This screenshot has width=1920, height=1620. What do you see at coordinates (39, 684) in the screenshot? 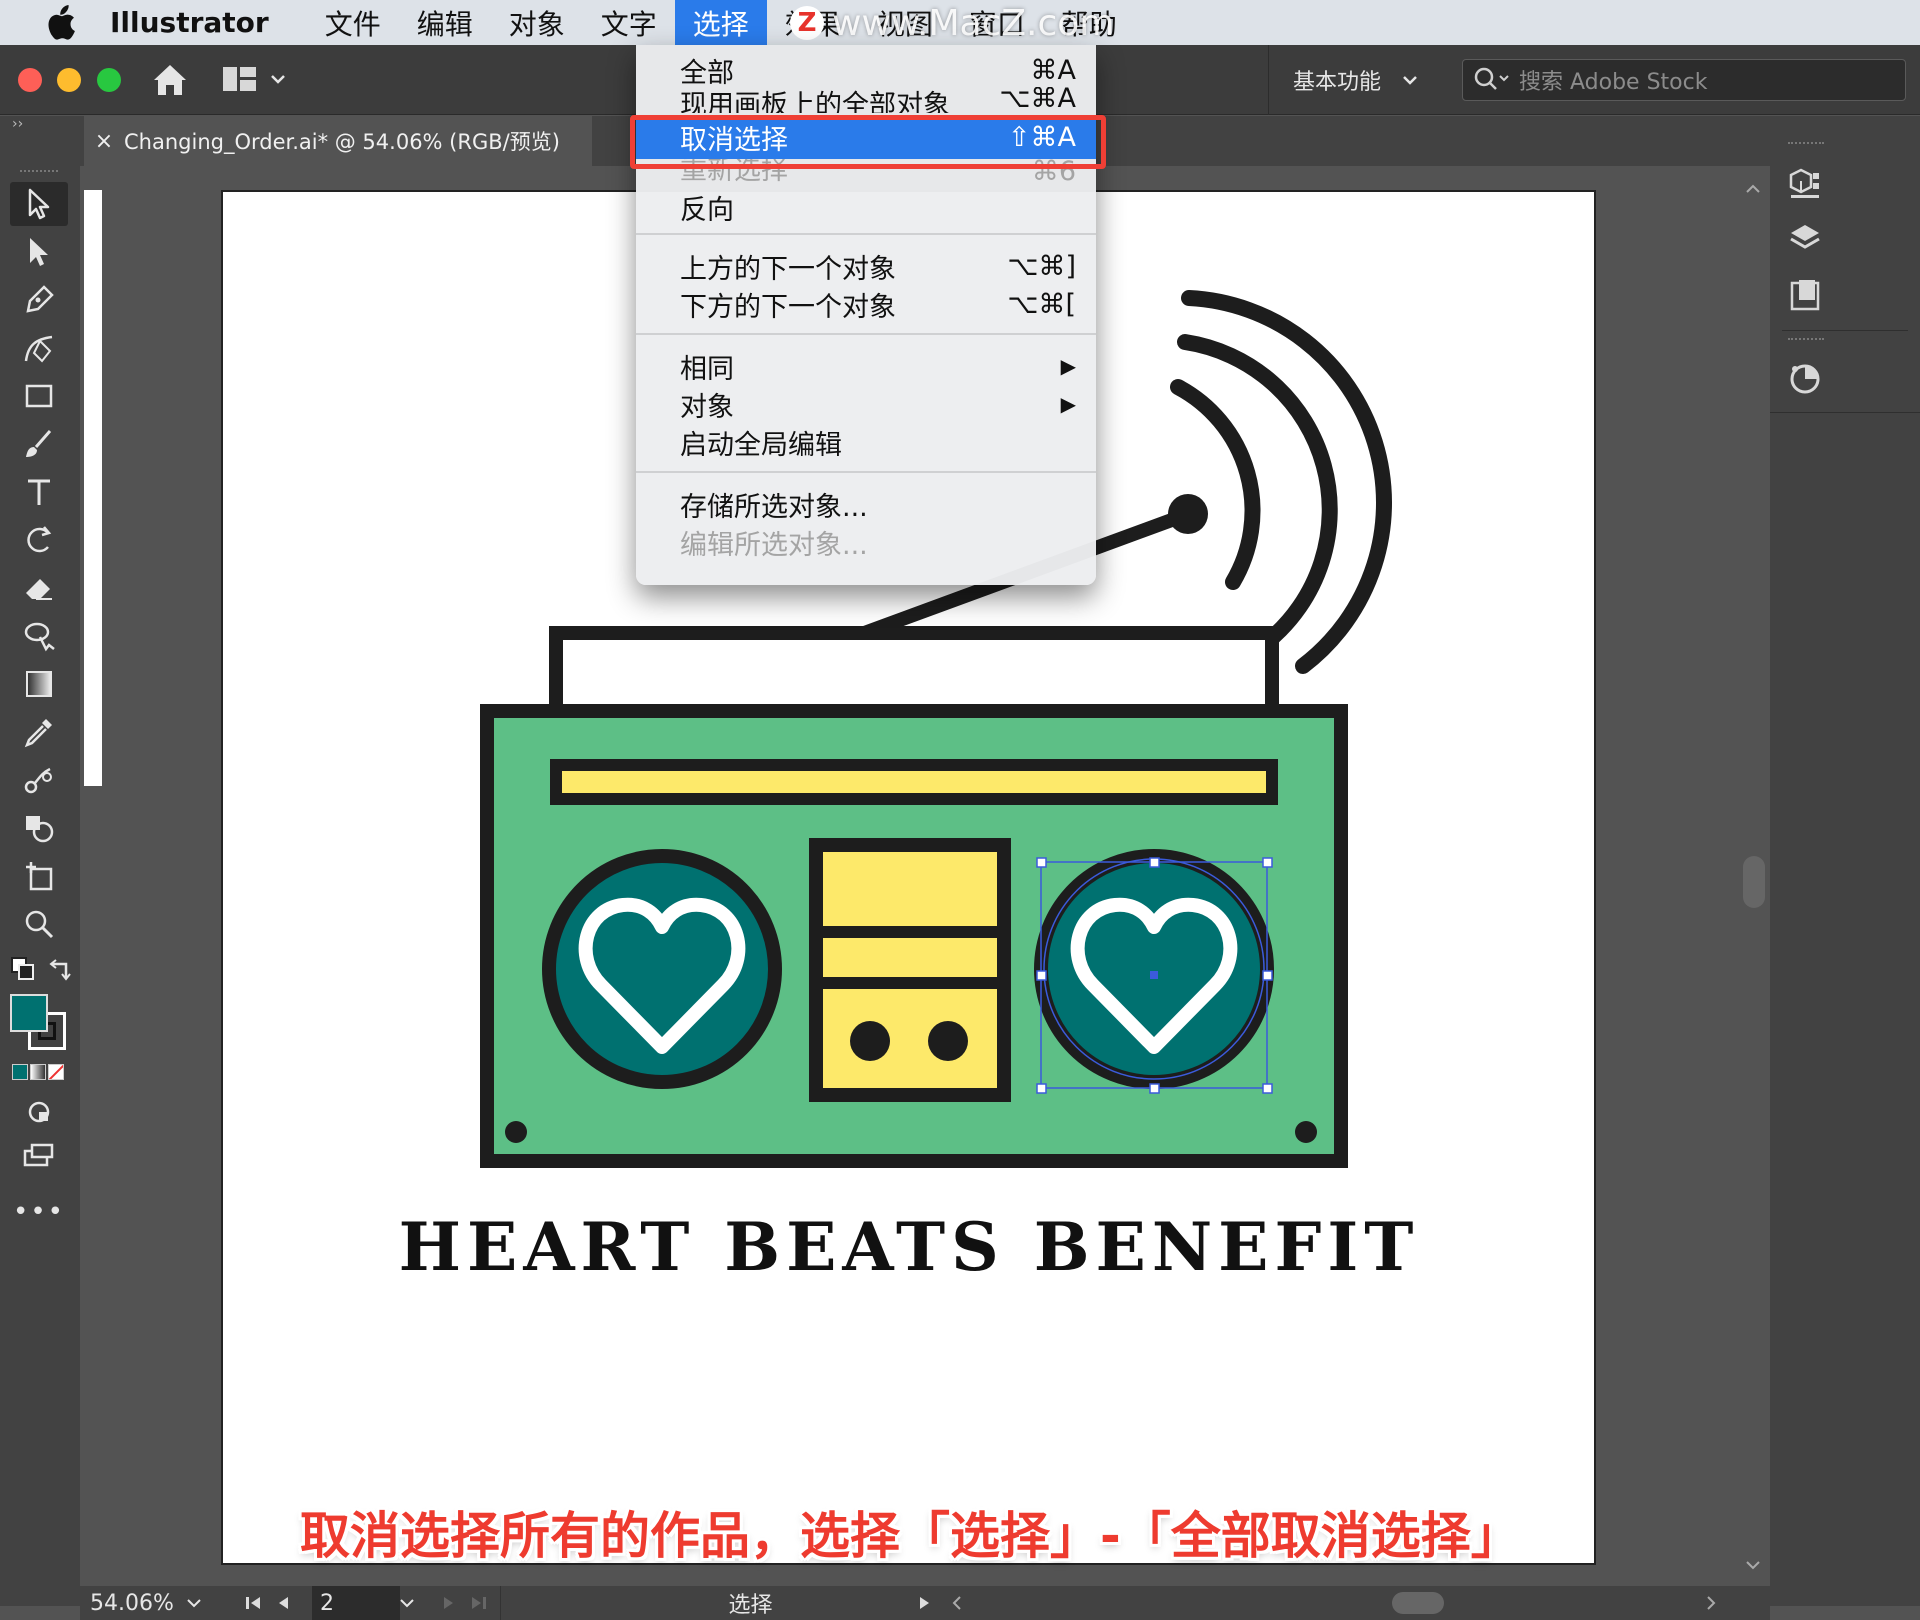
I see `gradient-tool-icon` at bounding box center [39, 684].